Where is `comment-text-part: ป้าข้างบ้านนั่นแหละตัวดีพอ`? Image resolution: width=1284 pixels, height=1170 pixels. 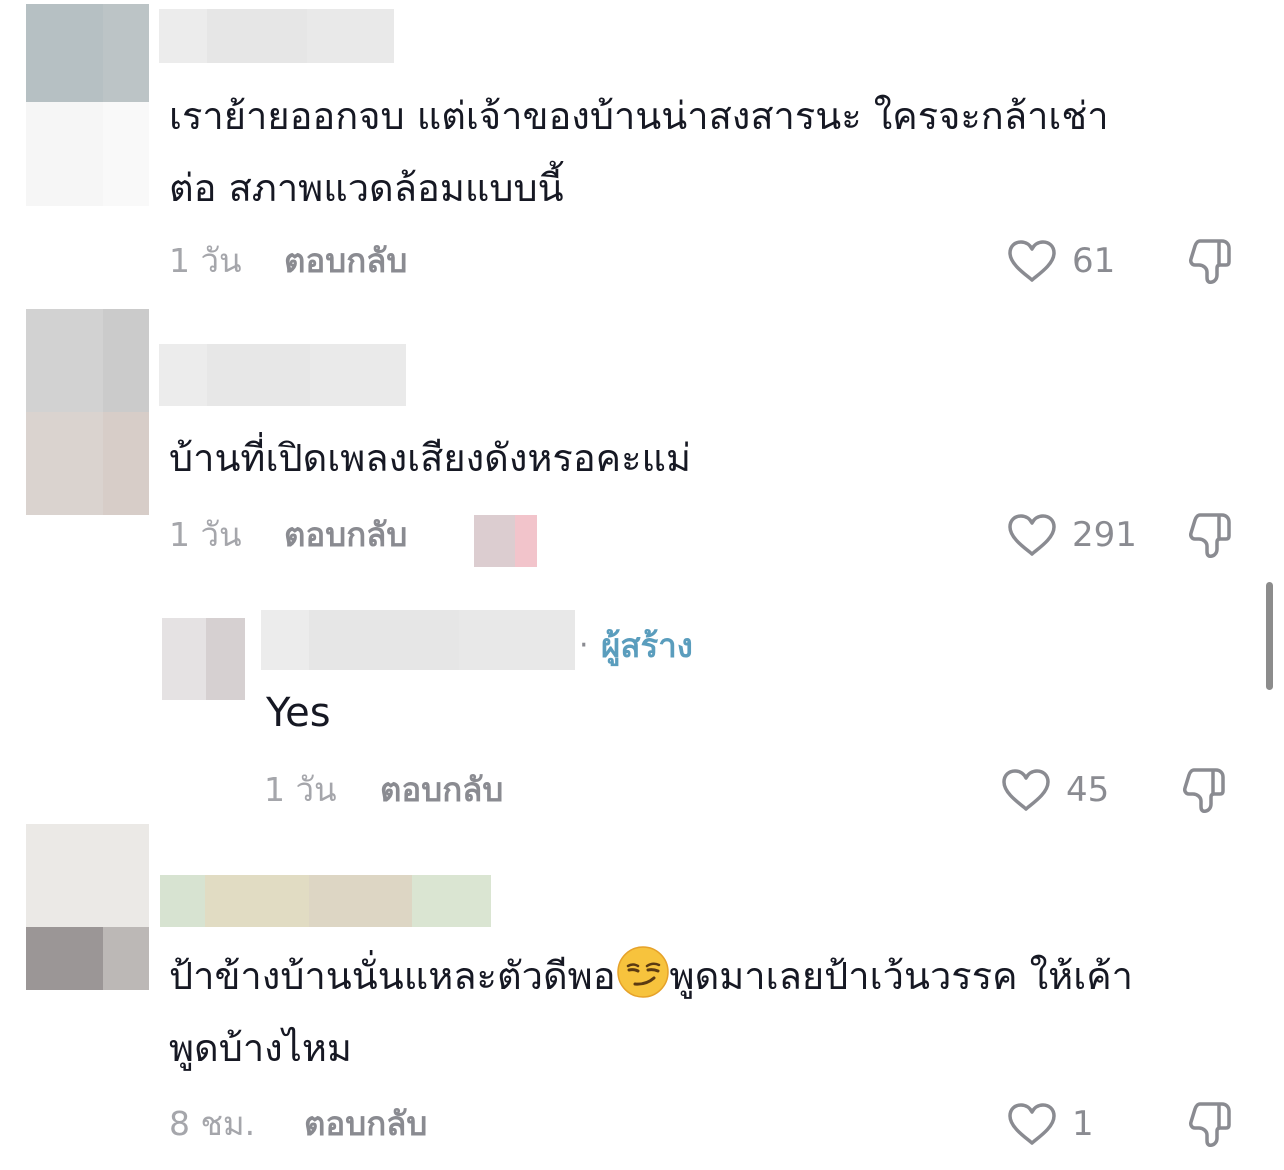 comment-text-part: ป้าข้างบ้านนั่นแหละตัวดีพอ is located at coordinates (392, 976).